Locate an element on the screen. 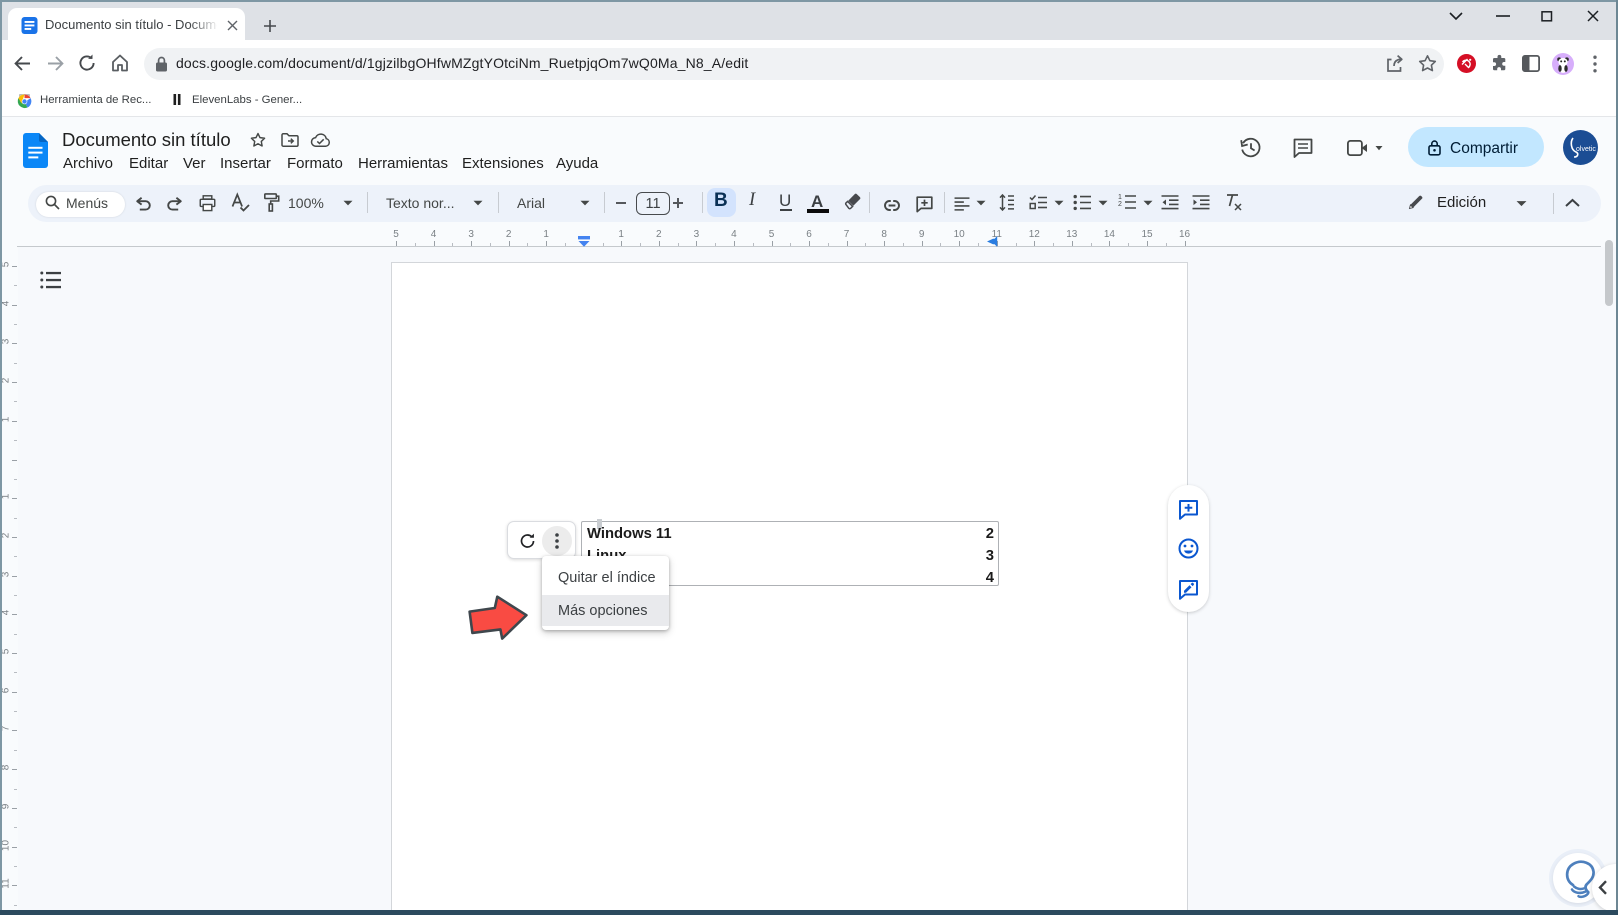 The height and width of the screenshot is (915, 1618). svg-text: 1 is located at coordinates (1120, 197).